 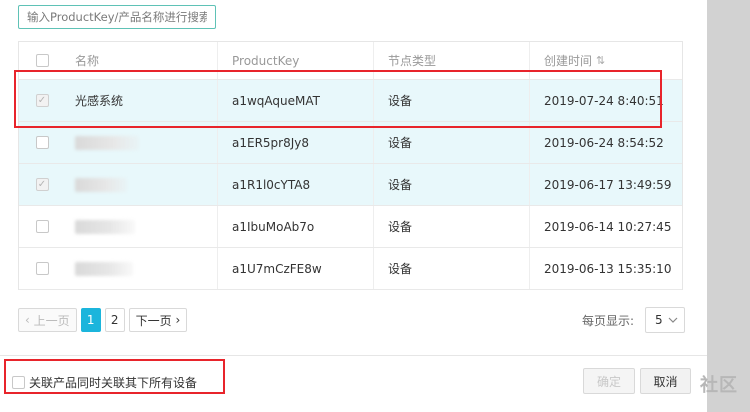 What do you see at coordinates (451, 60) in the screenshot?
I see `column-header-node-type: 节点类型` at bounding box center [451, 60].